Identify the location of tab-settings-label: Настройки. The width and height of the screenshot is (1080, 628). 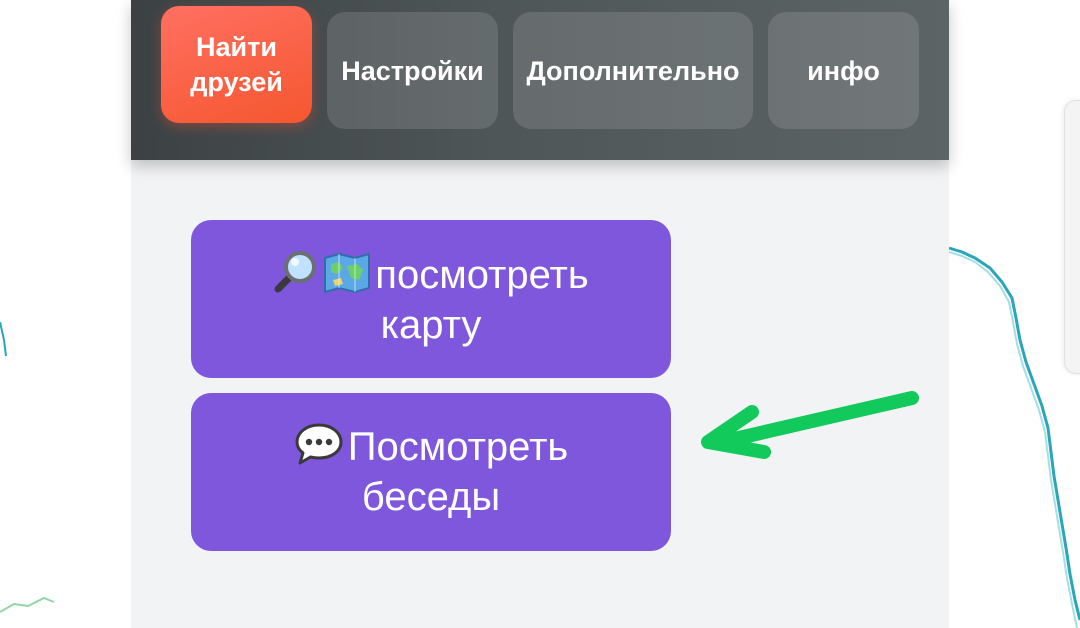
(412, 70).